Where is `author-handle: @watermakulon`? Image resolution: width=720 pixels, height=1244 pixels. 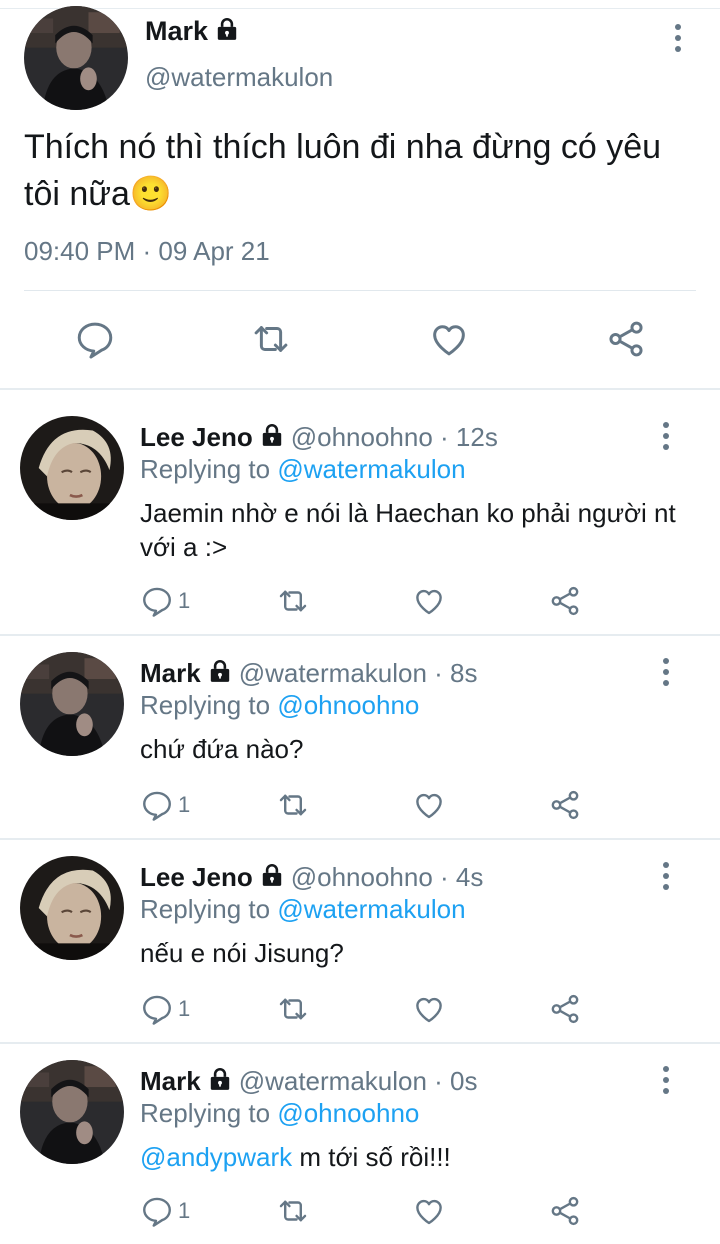 author-handle: @watermakulon is located at coordinates (239, 77).